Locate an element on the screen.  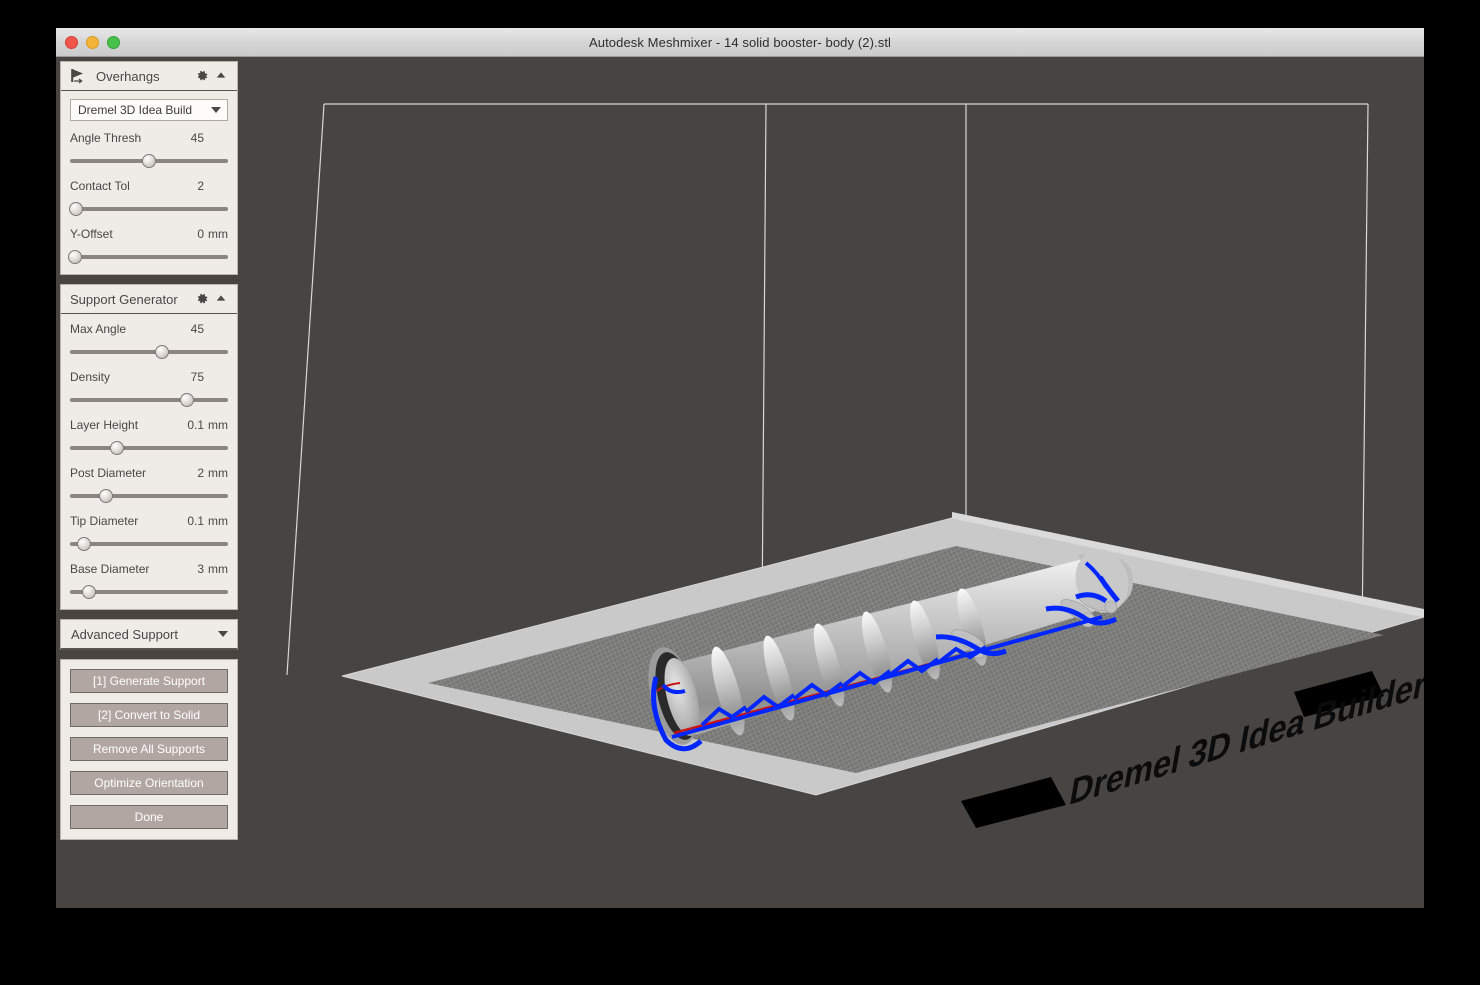
slider-name: Base Diameter is located at coordinates (110, 569).